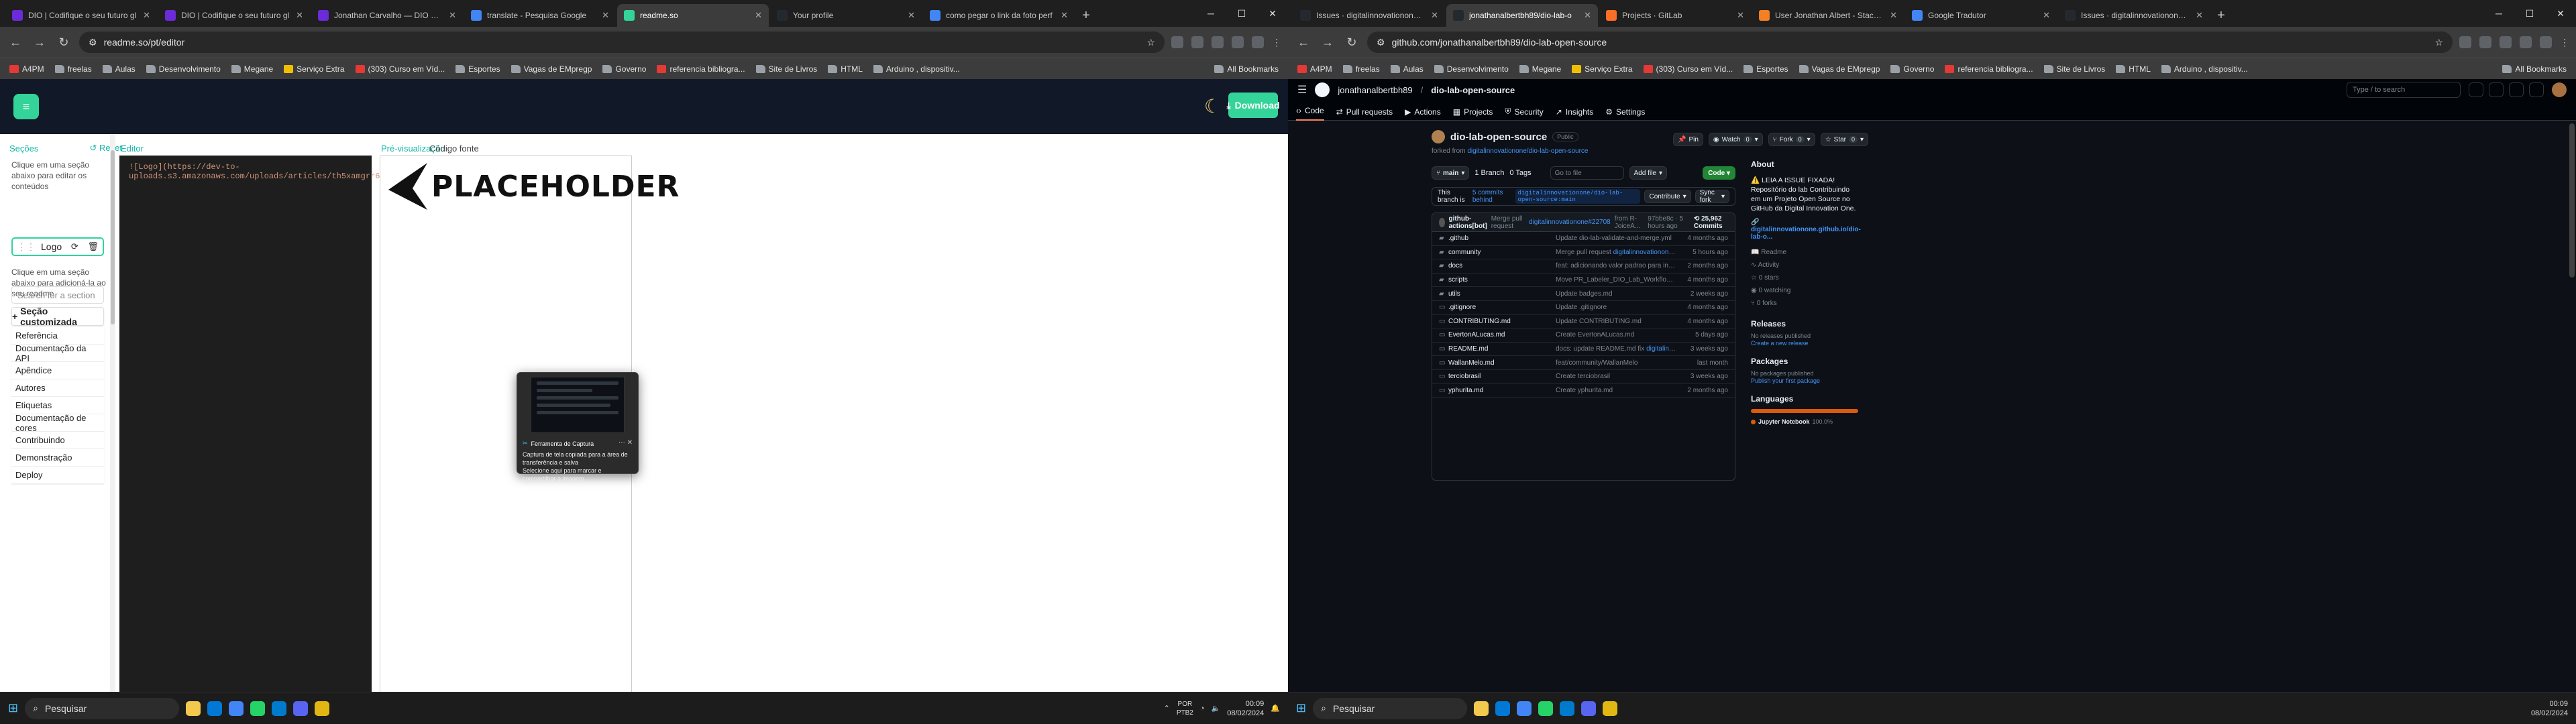 The height and width of the screenshot is (724, 2576). I want to click on file-commit-message: Update CONTRIBUTING.md, so click(1616, 321).